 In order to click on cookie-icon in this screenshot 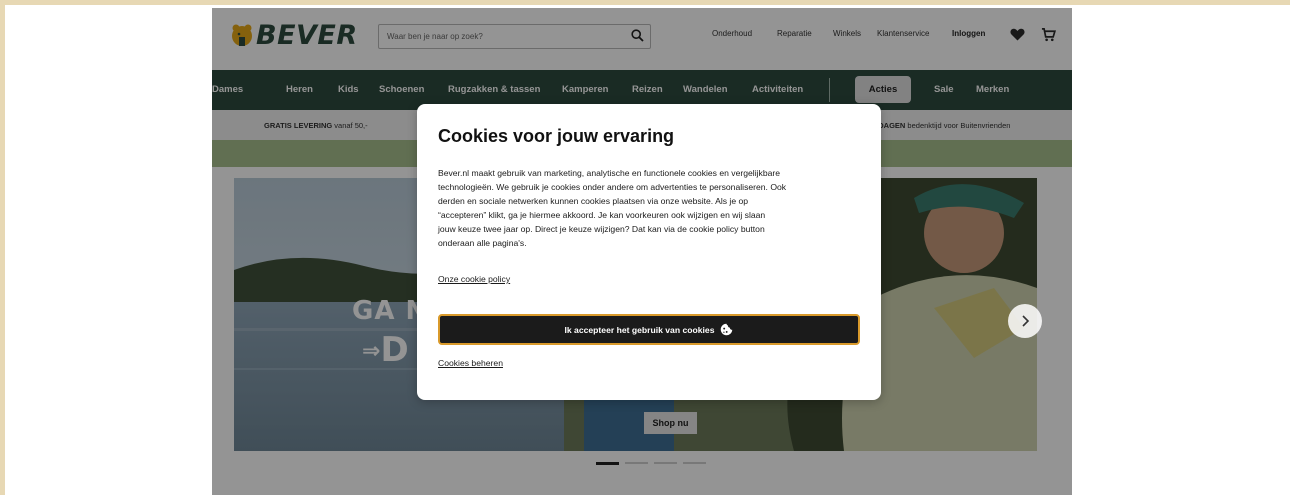, I will do `click(727, 329)`.